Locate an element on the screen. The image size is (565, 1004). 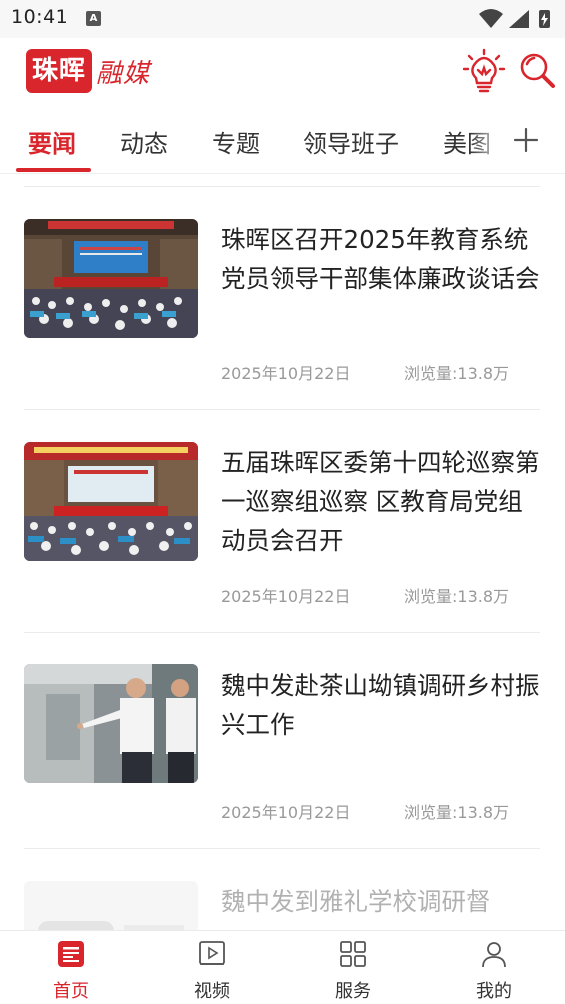
bottom-nav: 首页 视频 服务 我的 is located at coordinates (282, 967).